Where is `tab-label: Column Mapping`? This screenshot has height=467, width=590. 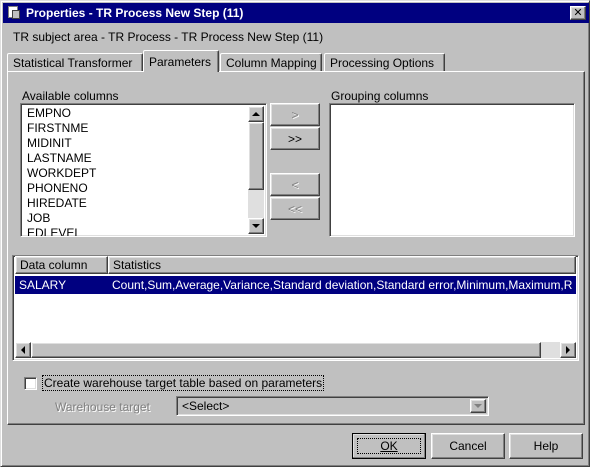 tab-label: Column Mapping is located at coordinates (271, 63).